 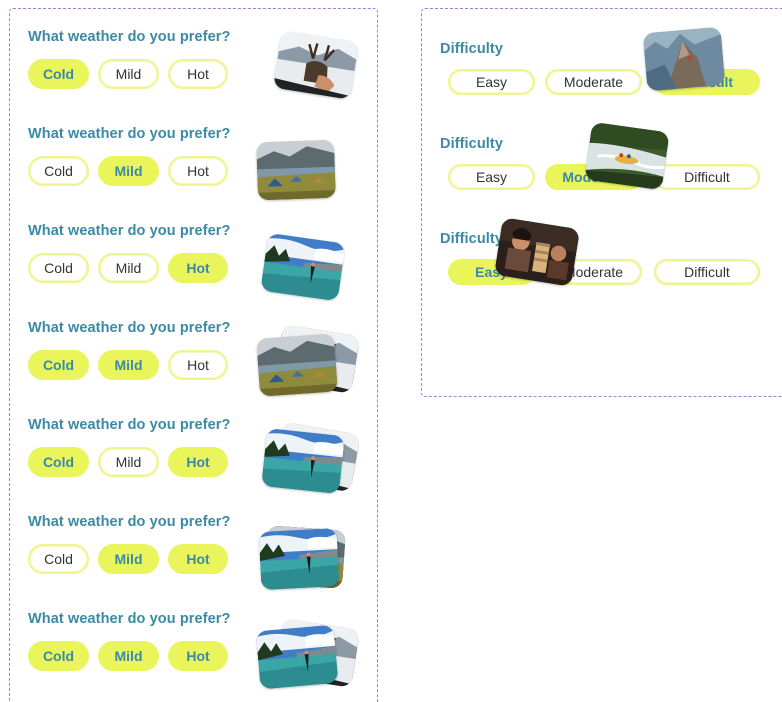 What do you see at coordinates (537, 251) in the screenshot?
I see `board-game-photo` at bounding box center [537, 251].